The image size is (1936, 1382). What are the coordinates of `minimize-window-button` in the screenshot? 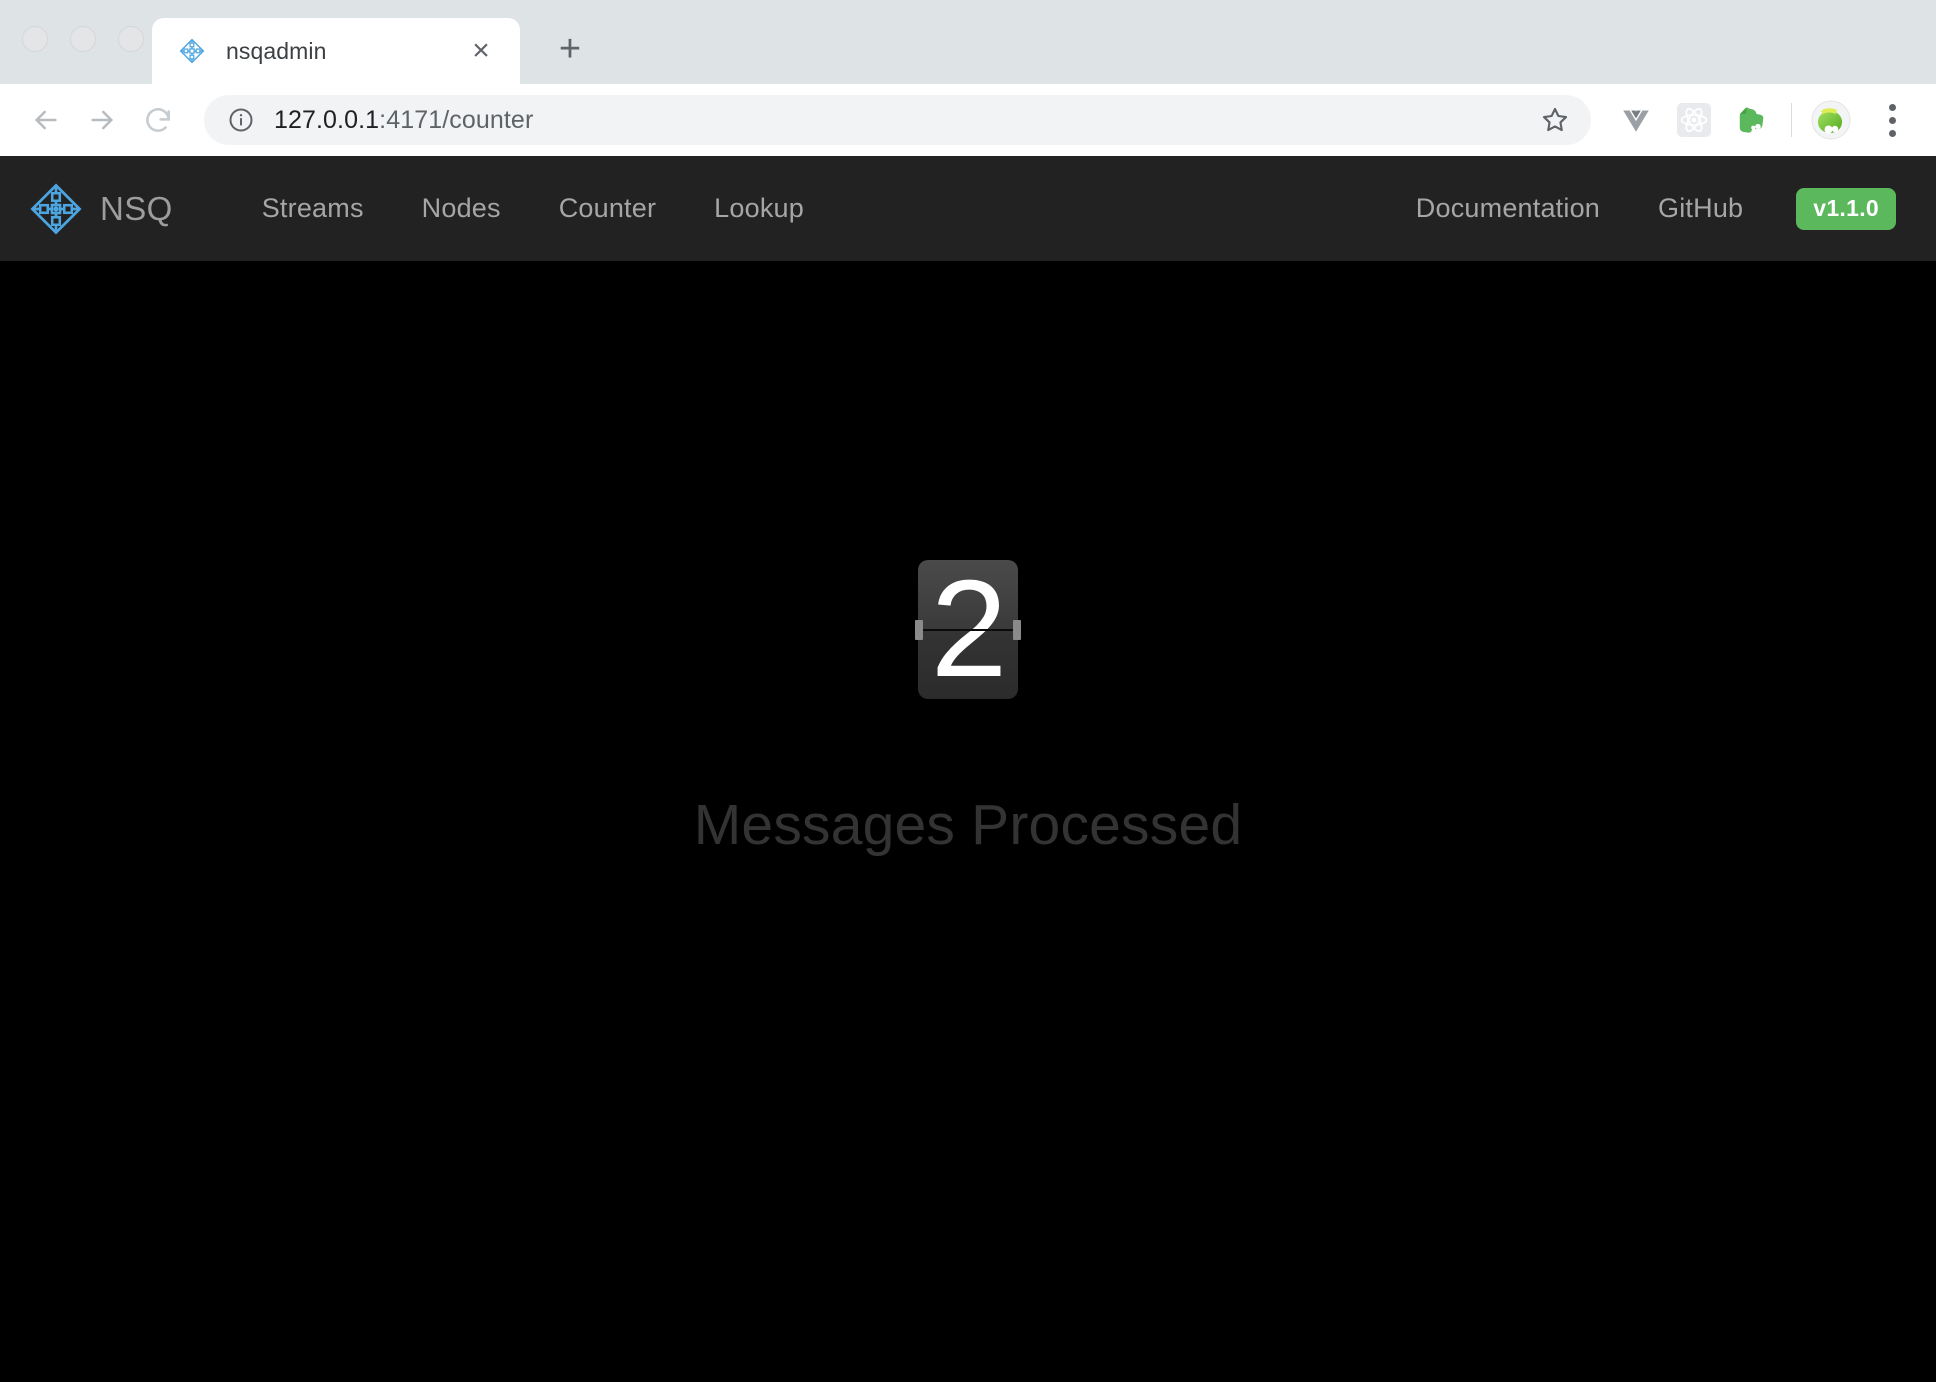 It's located at (83, 39).